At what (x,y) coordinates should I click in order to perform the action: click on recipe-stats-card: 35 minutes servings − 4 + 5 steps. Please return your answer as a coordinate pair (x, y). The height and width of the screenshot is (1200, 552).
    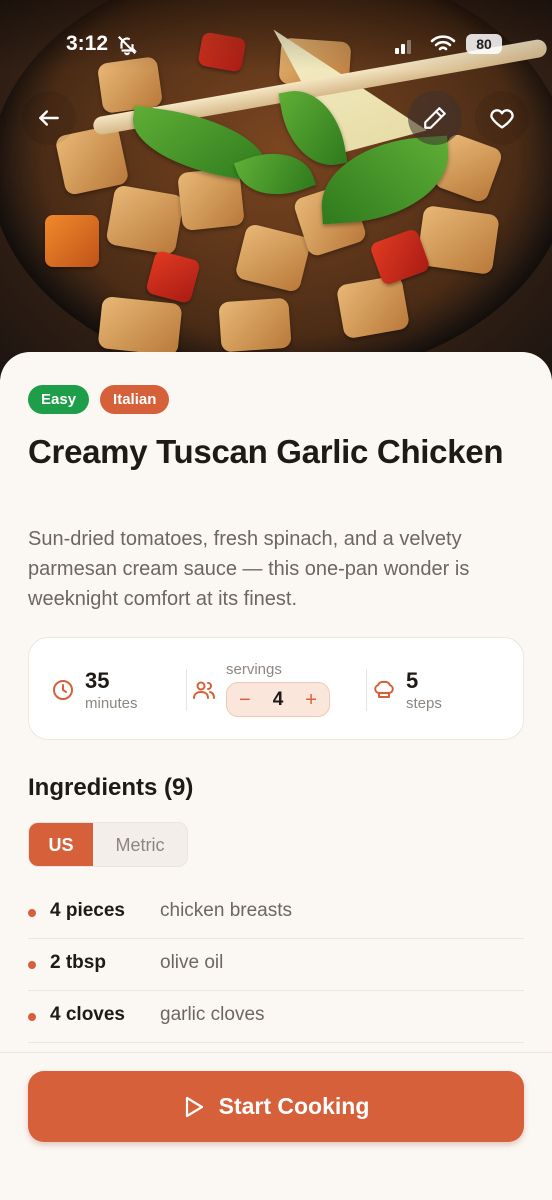
    Looking at the image, I should click on (276, 688).